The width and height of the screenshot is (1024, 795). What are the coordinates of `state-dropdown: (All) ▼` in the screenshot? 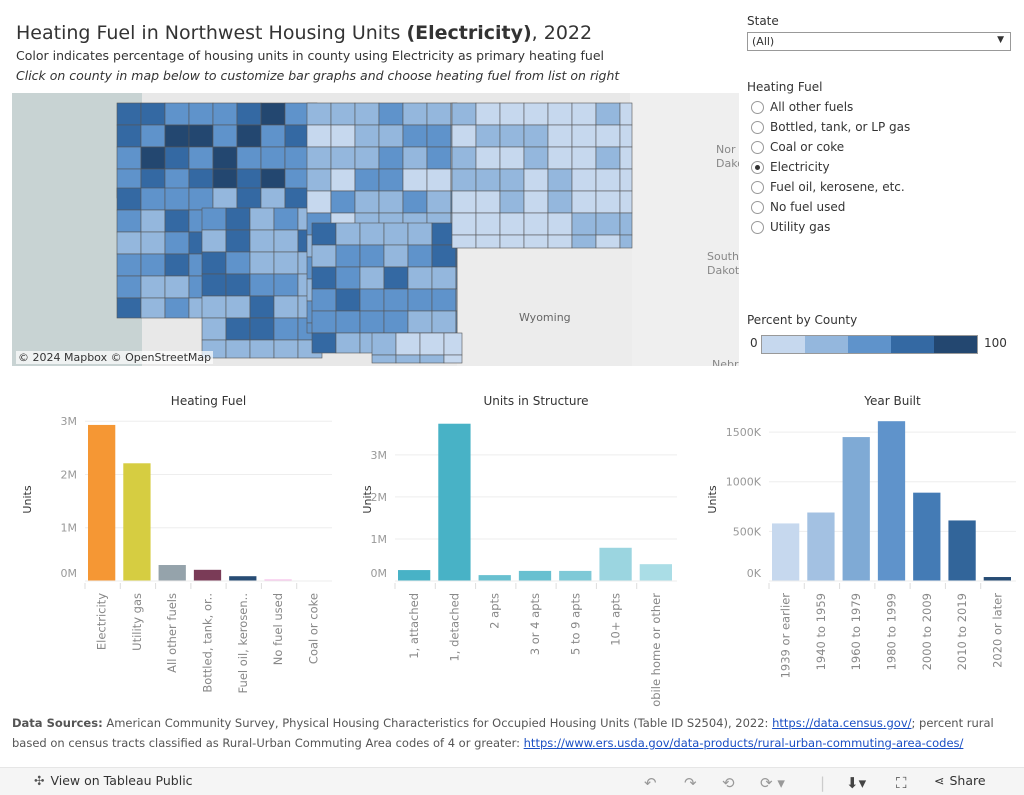 It's located at (879, 41).